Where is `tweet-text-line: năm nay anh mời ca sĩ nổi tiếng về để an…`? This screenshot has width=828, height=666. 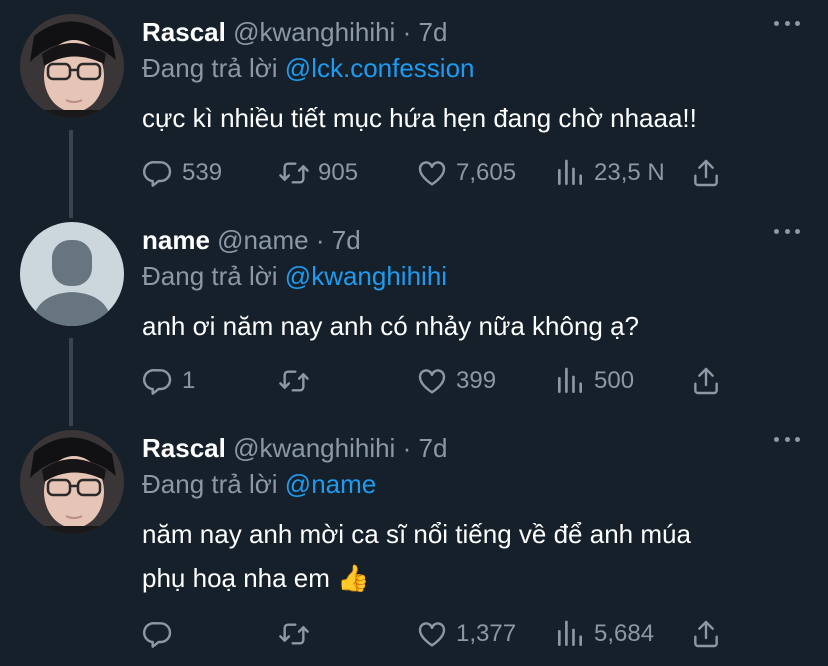 tweet-text-line: năm nay anh mời ca sĩ nổi tiếng về để an… is located at coordinates (416, 534).